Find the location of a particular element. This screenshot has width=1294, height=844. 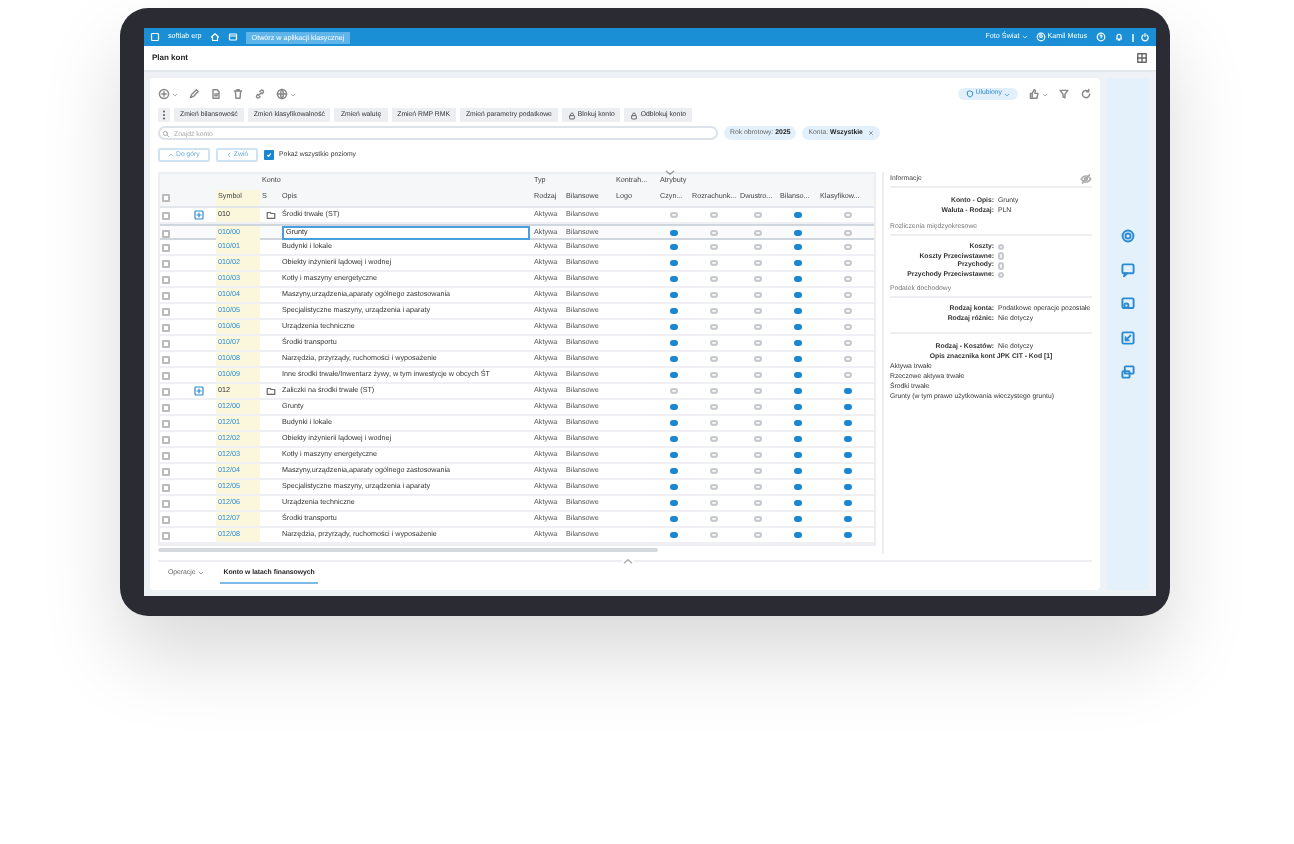

shield-icon is located at coordinates (969, 94).